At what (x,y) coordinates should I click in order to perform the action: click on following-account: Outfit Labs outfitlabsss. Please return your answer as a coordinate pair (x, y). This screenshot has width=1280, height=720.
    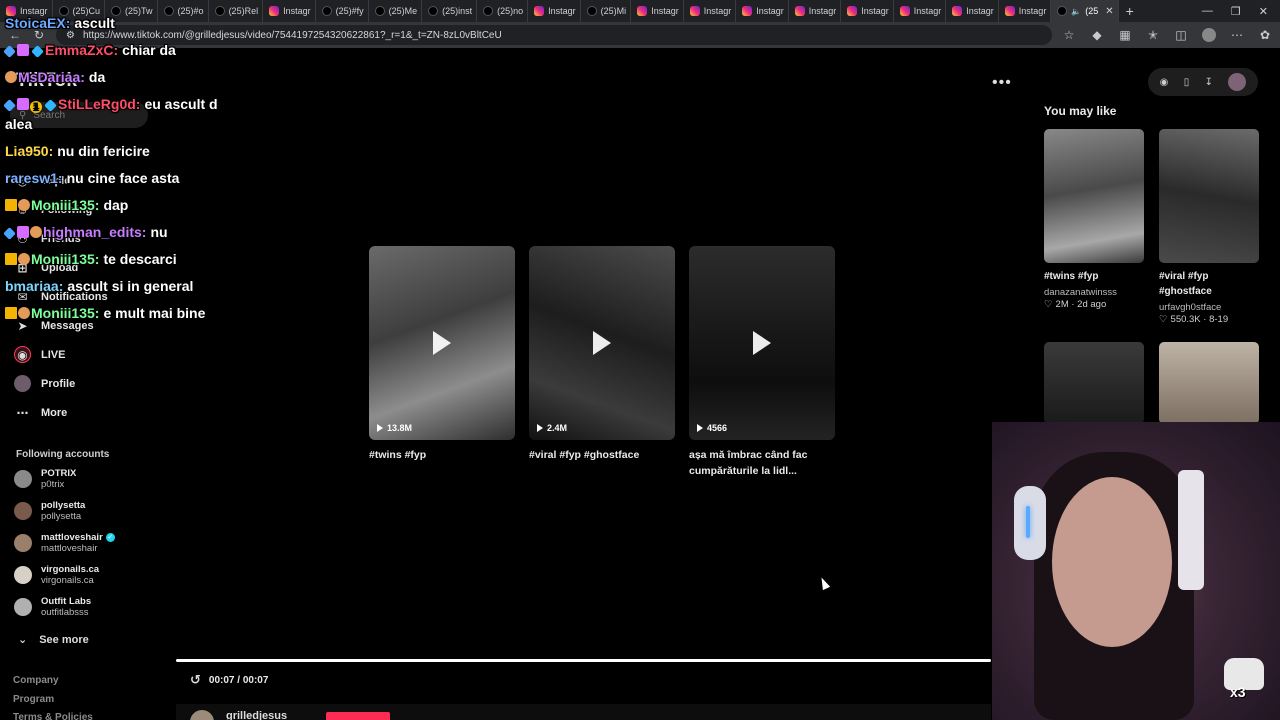
    Looking at the image, I should click on (52, 607).